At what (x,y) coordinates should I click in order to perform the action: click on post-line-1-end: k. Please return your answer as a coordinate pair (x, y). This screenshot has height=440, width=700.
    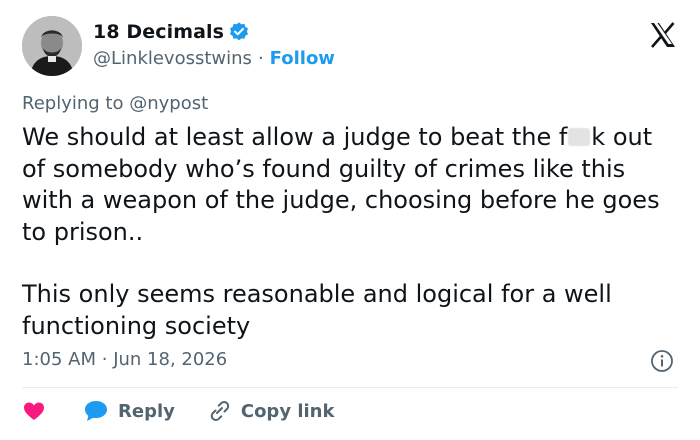
    Looking at the image, I should click on (598, 137).